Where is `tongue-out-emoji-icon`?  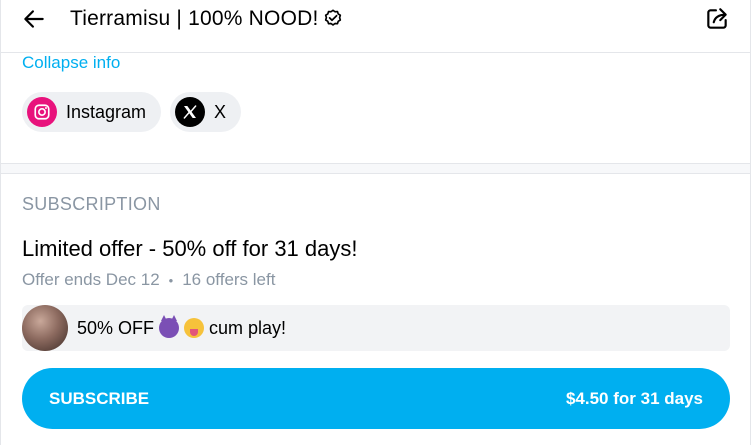
tongue-out-emoji-icon is located at coordinates (194, 328).